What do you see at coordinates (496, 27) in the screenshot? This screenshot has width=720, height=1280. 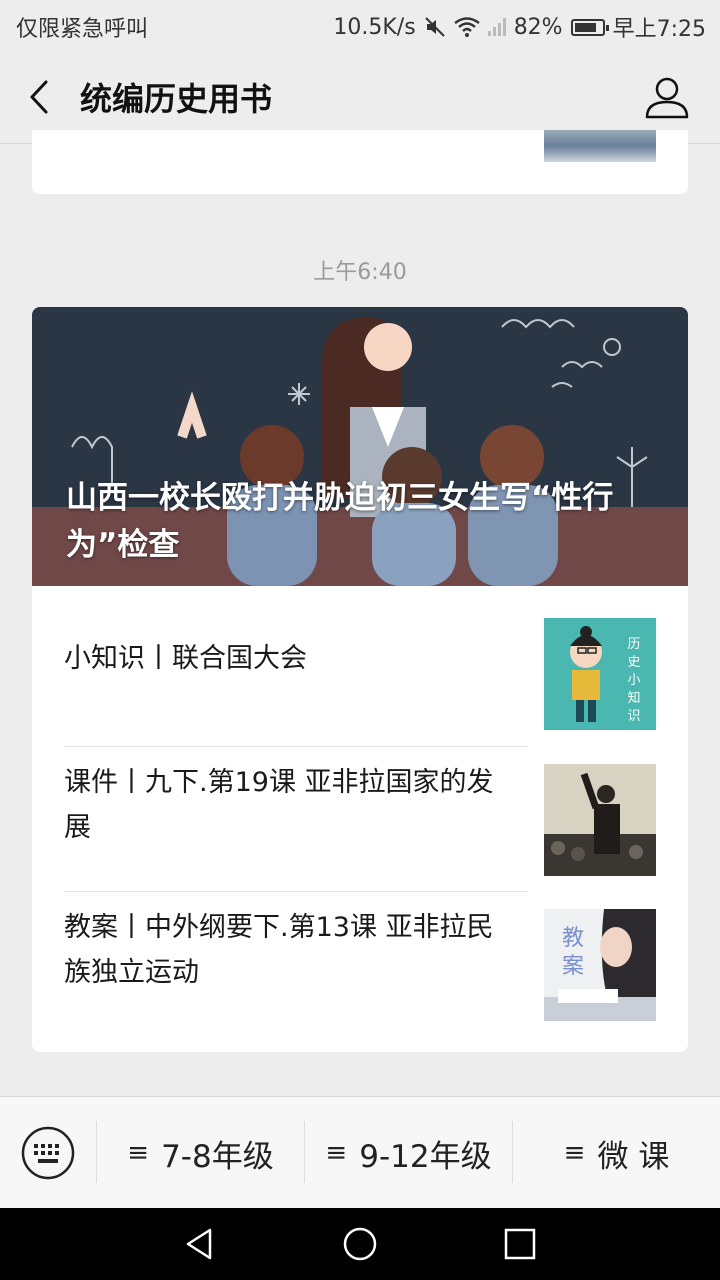 I see `signal-icon` at bounding box center [496, 27].